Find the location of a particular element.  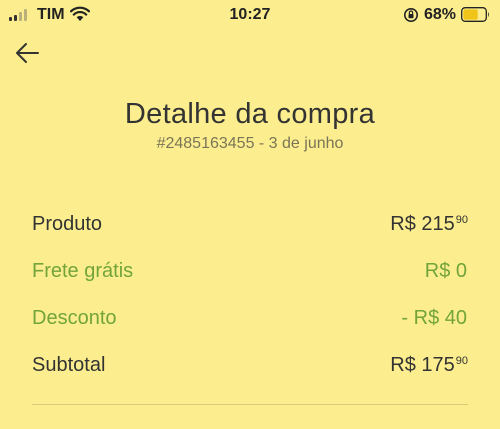

discount-label: Desconto is located at coordinates (74, 318).